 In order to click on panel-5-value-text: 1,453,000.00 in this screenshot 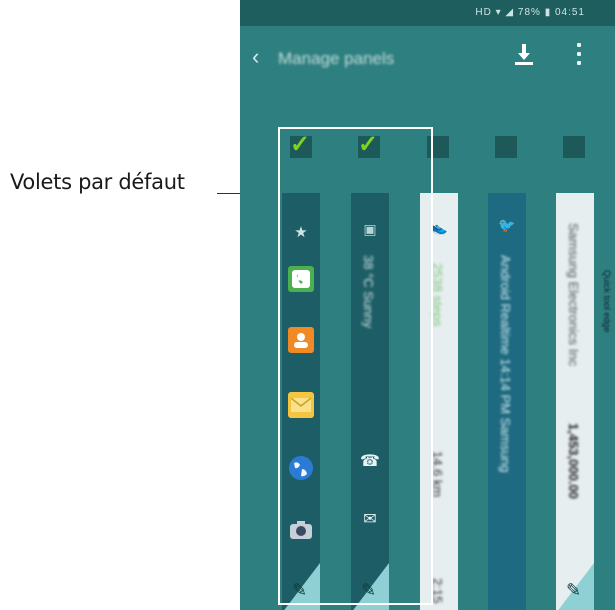, I will do `click(573, 461)`.